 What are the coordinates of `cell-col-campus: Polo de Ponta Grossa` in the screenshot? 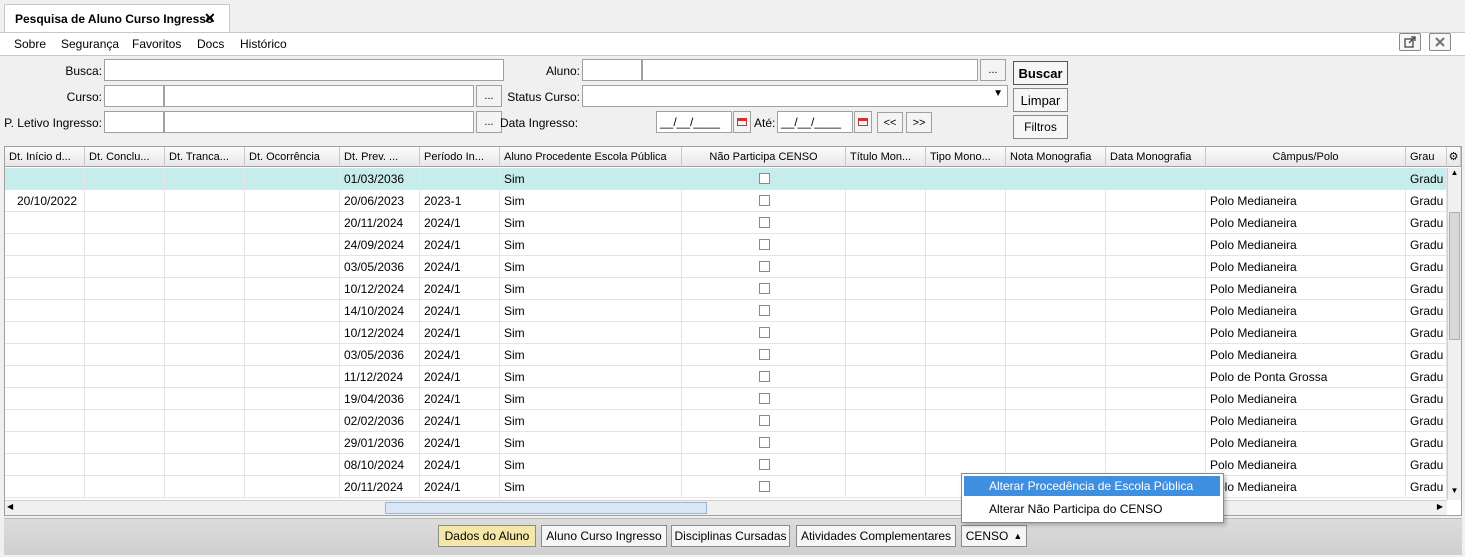 It's located at (1306, 377).